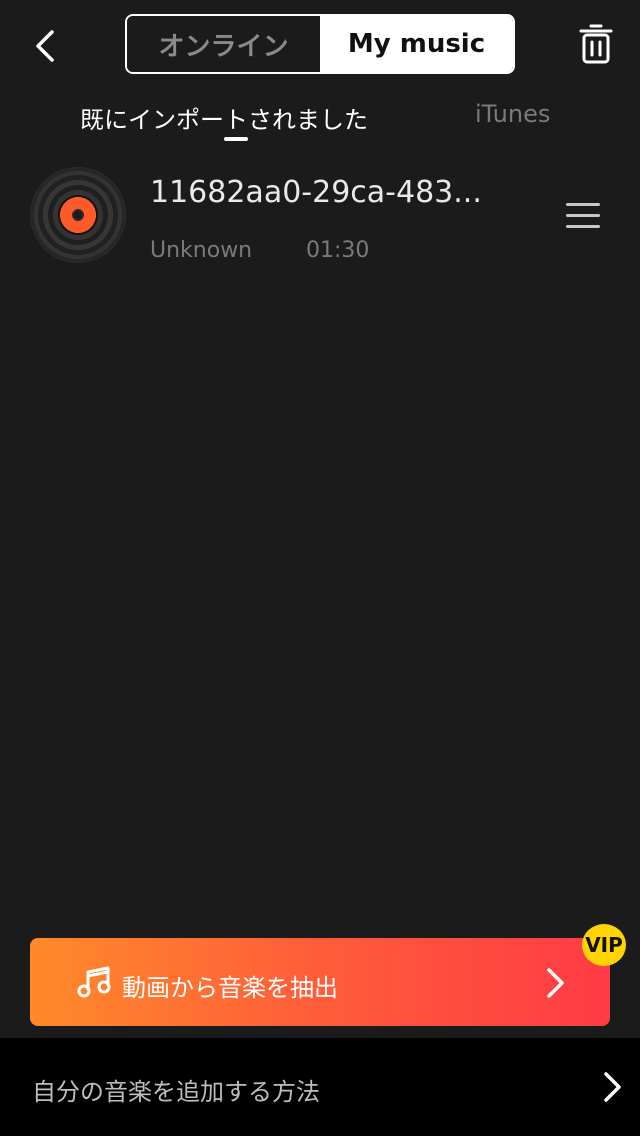 The height and width of the screenshot is (1136, 640). Describe the element at coordinates (338, 250) in the screenshot. I see `track-duration: 01:30` at that location.